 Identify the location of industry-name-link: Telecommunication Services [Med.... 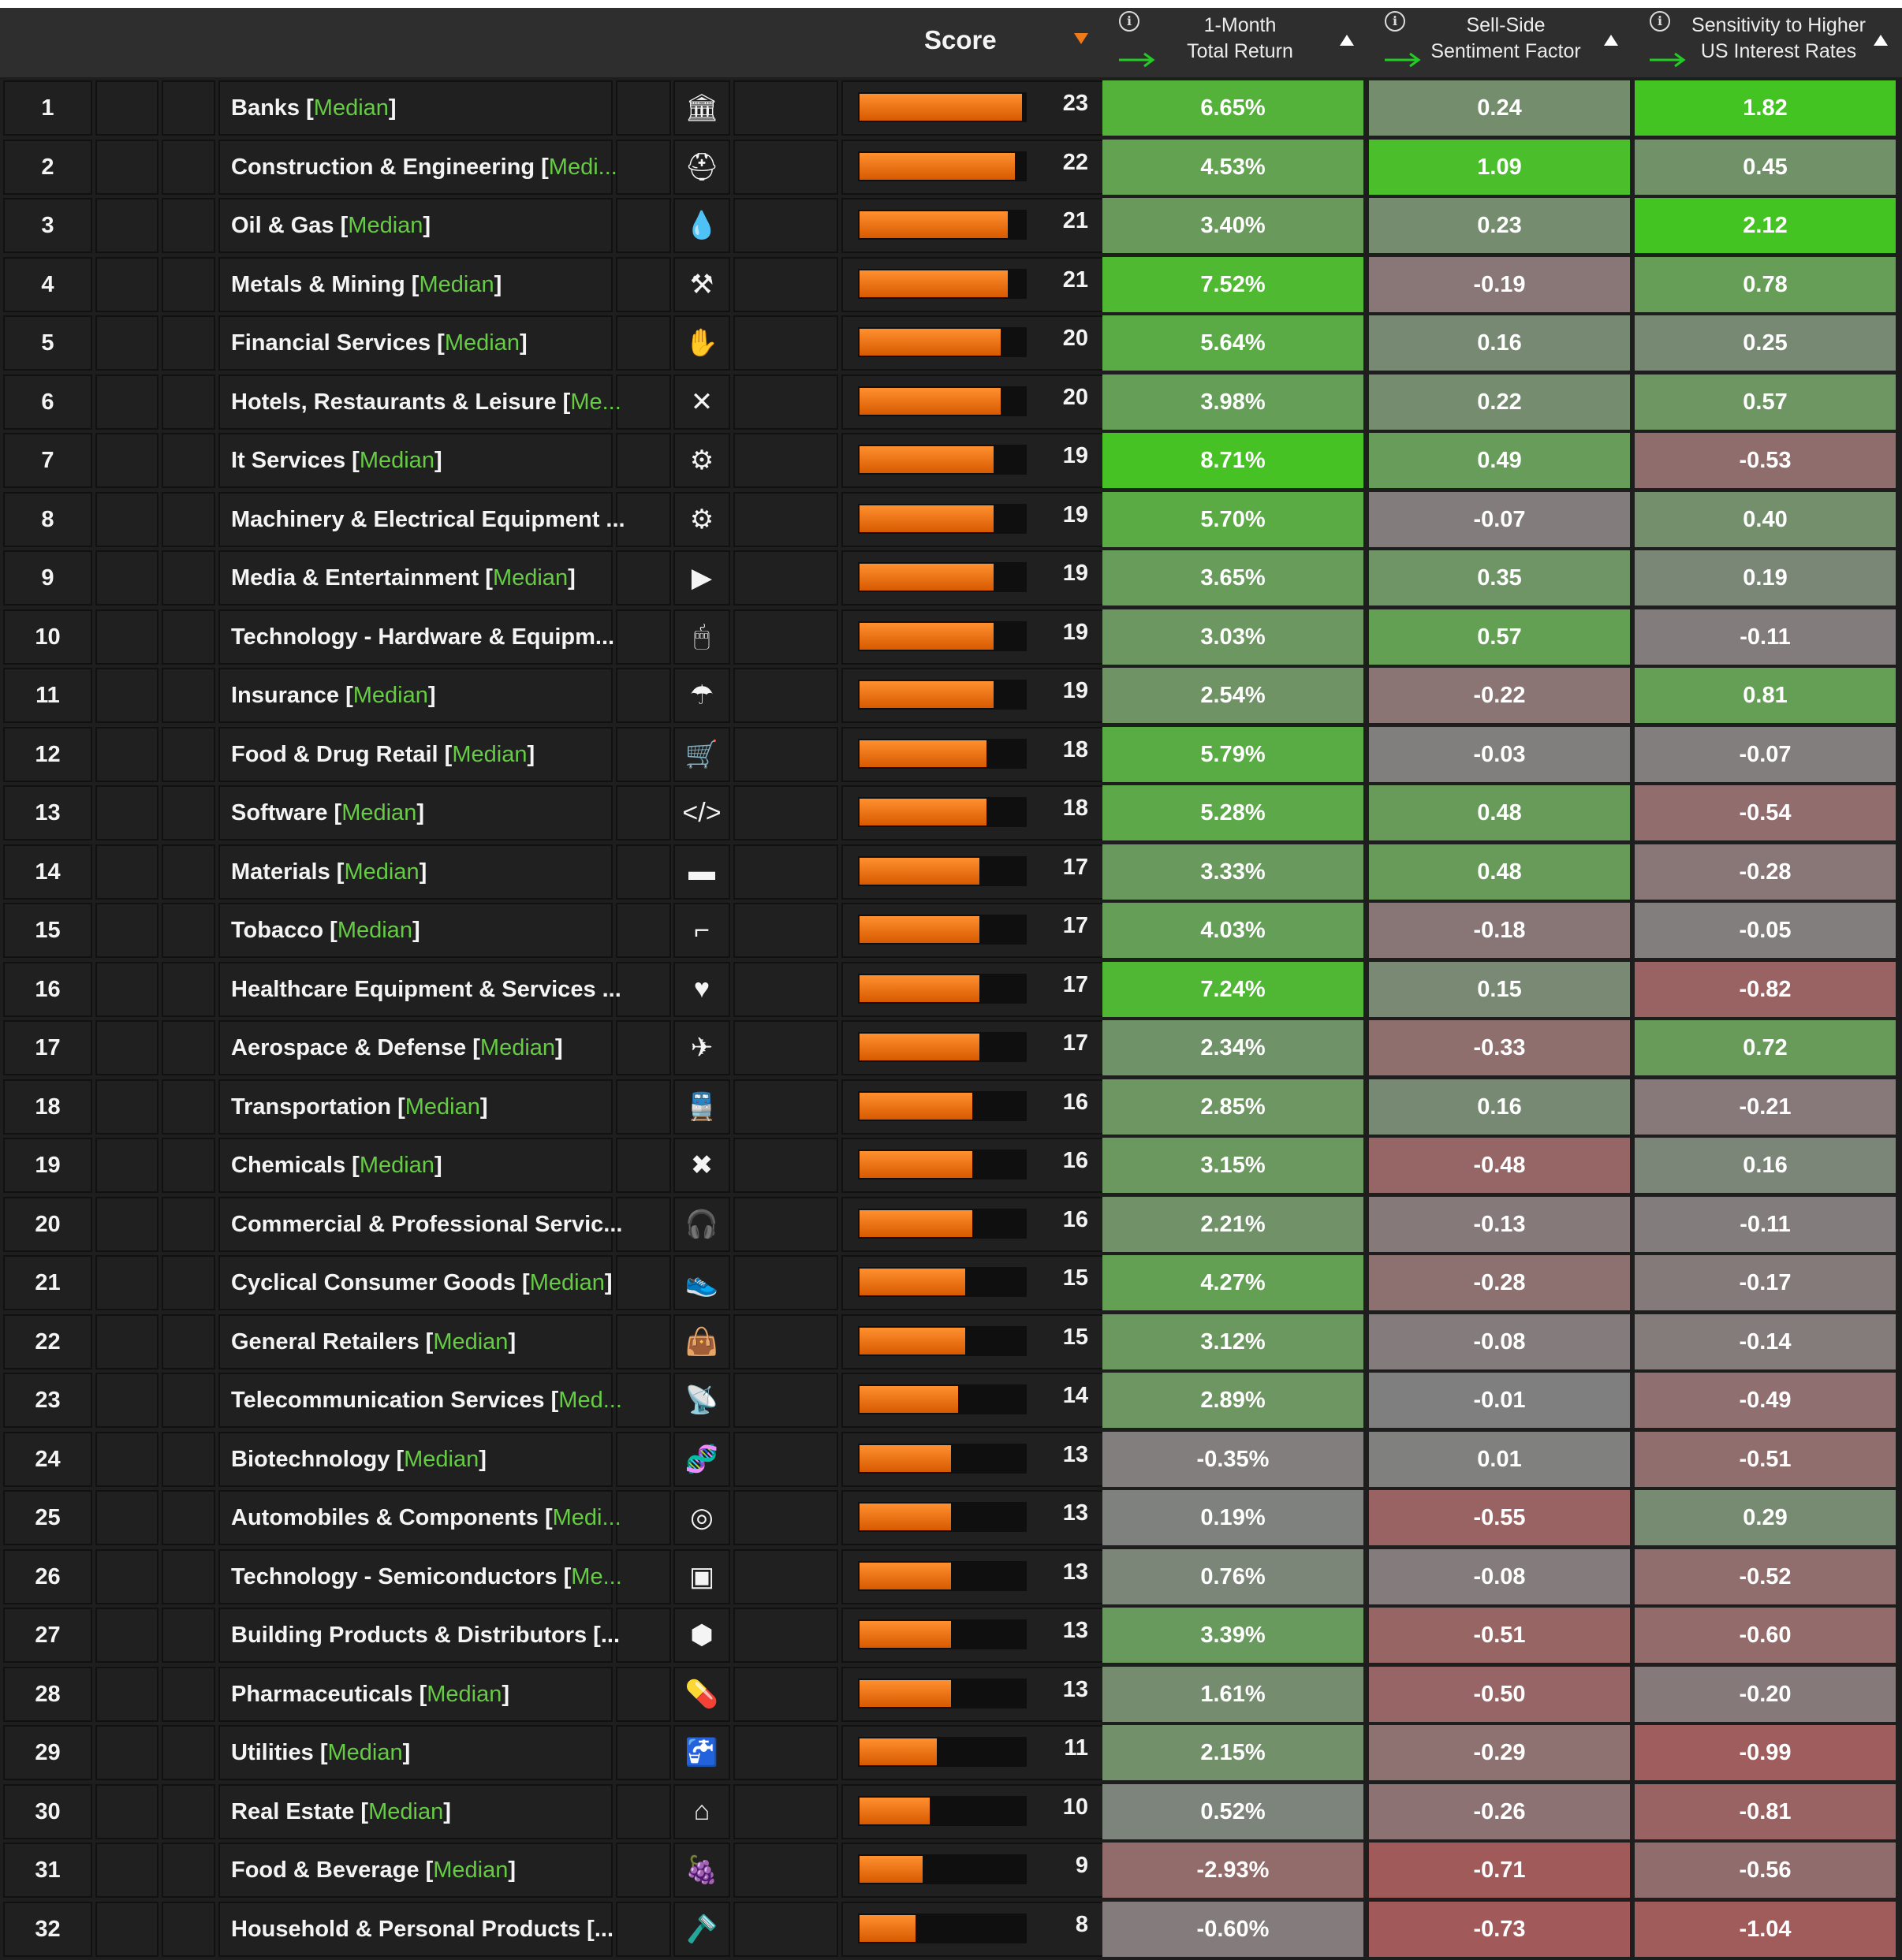
(427, 1400).